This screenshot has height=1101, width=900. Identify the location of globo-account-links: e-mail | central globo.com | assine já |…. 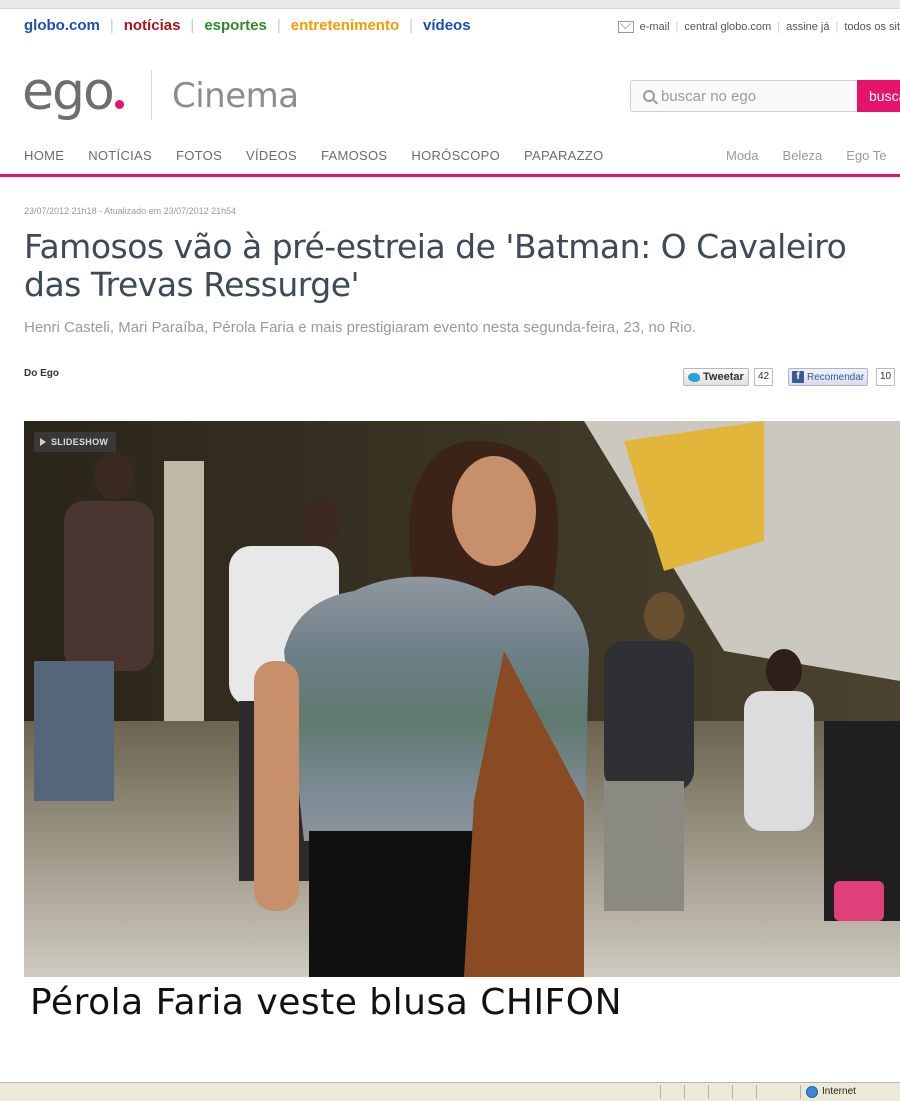
(758, 27).